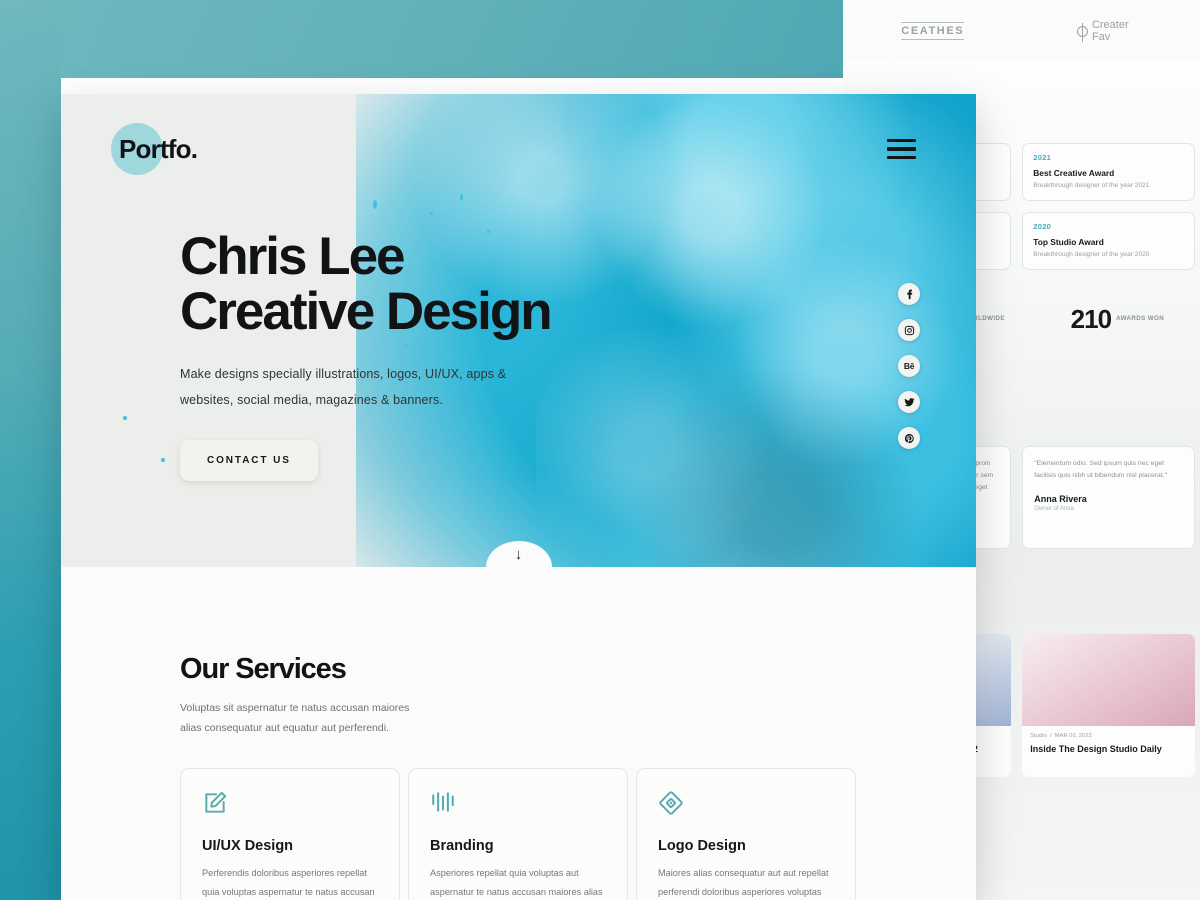 This screenshot has width=1200, height=900. Describe the element at coordinates (421, 39) in the screenshot. I see `teal-backdrop-top` at that location.